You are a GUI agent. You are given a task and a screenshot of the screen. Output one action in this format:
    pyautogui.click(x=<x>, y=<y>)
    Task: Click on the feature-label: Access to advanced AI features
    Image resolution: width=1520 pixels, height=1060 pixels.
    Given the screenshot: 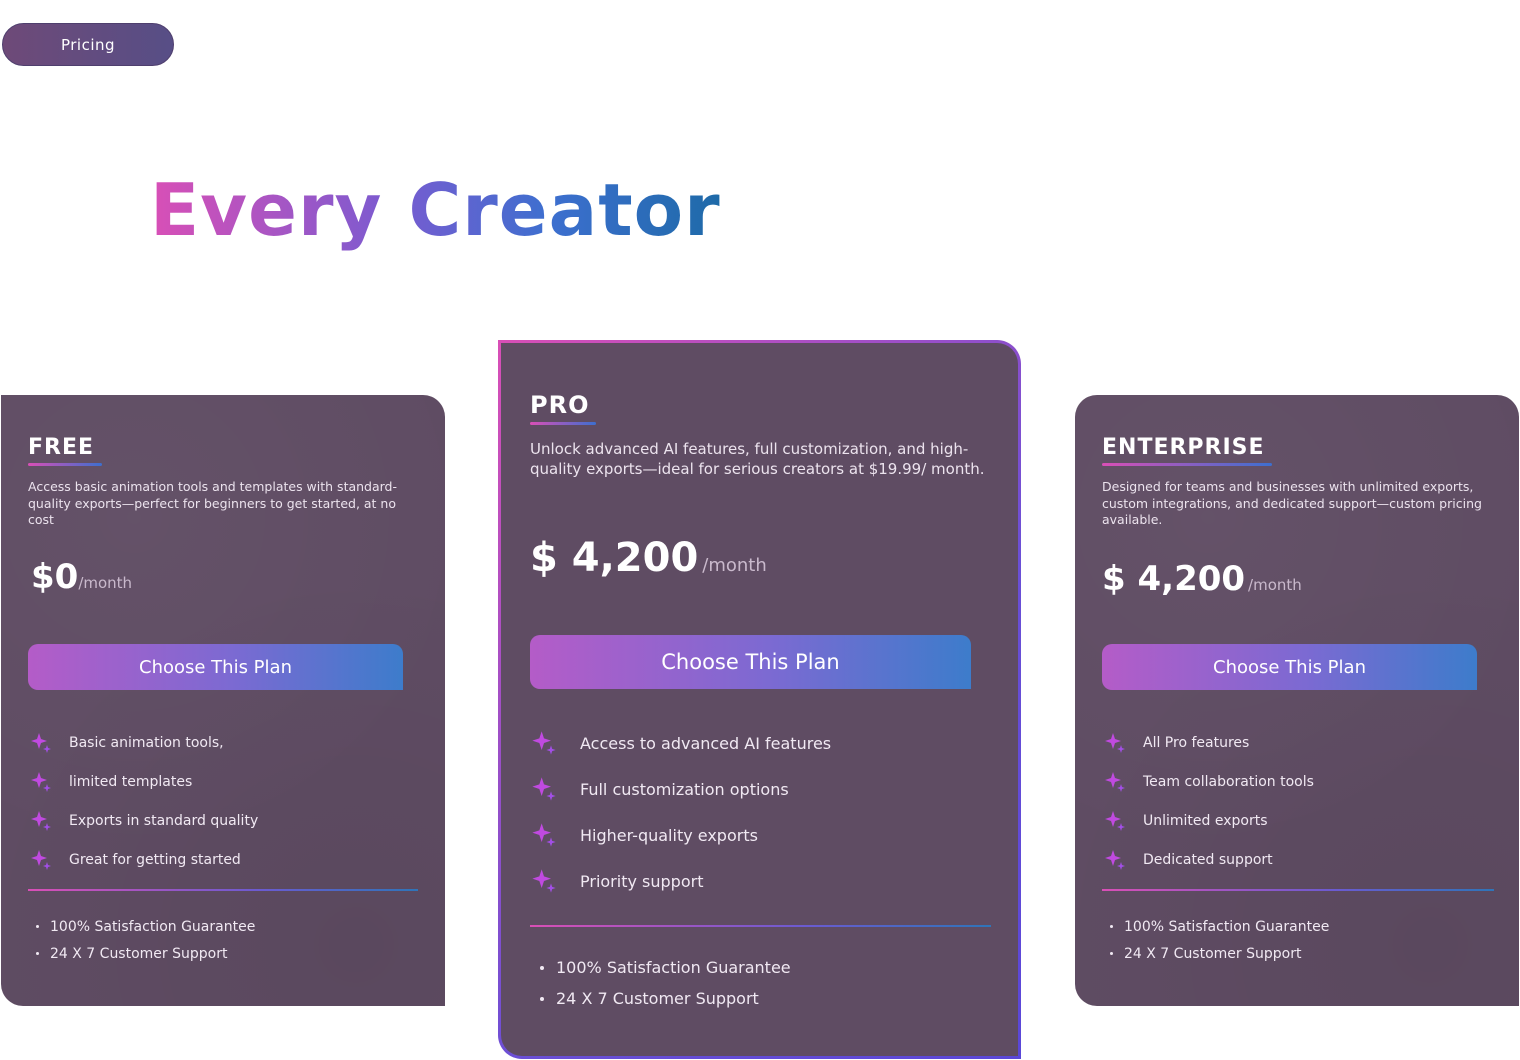 What is the action you would take?
    pyautogui.click(x=706, y=743)
    